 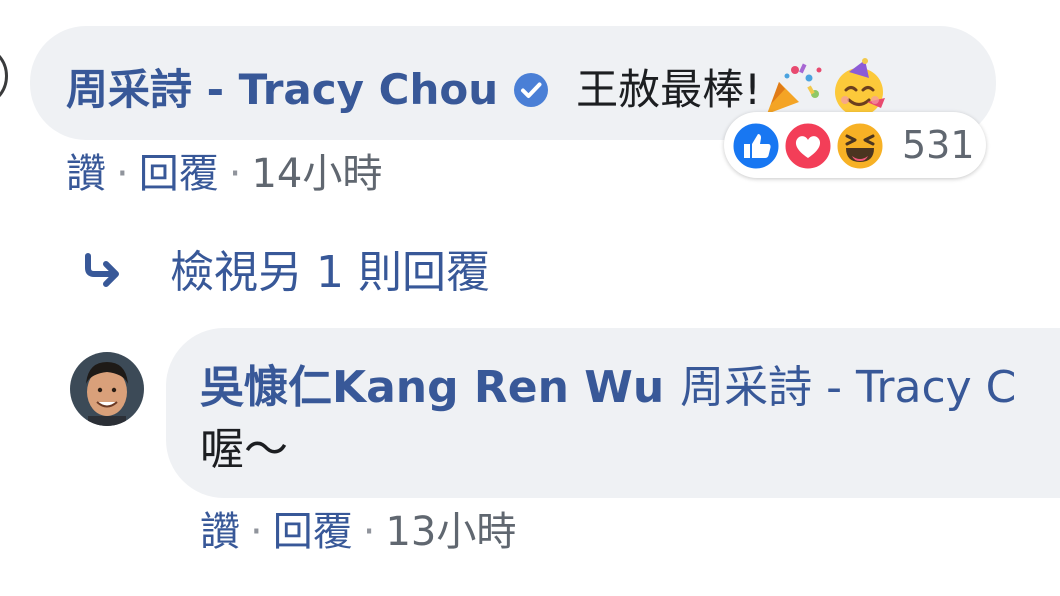 I want to click on comment-text: 王赦最棒!, so click(x=668, y=89).